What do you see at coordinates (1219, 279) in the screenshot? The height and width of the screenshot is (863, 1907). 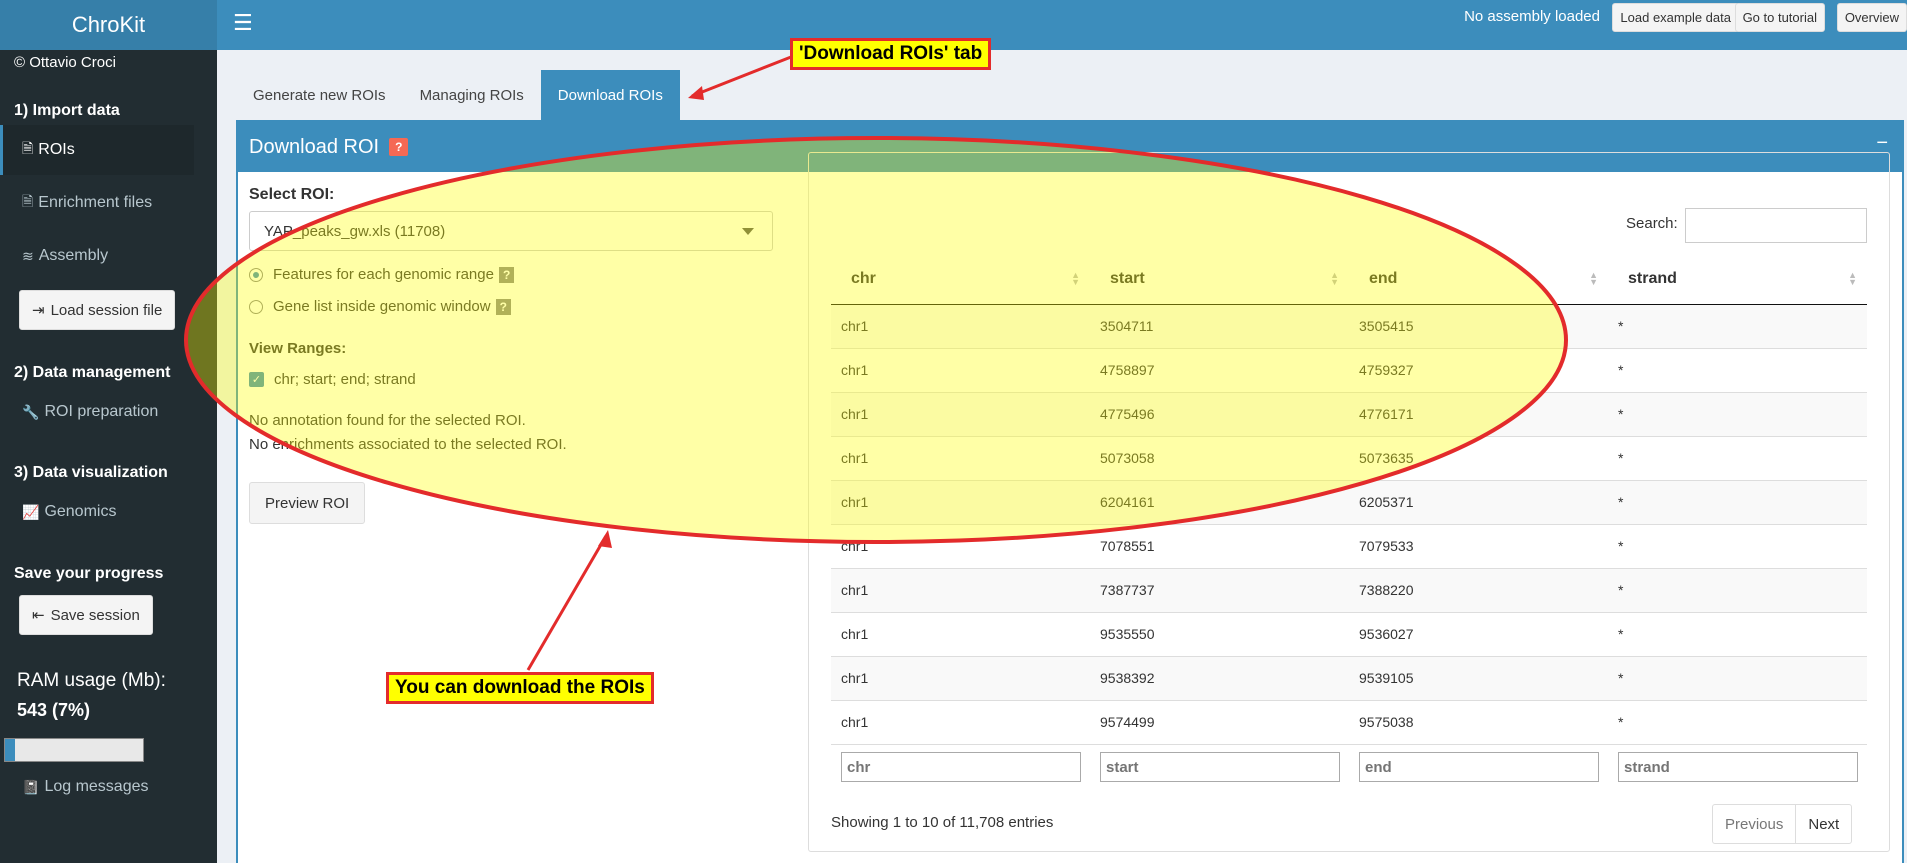 I see `column-header-start: start ▲ ▼` at bounding box center [1219, 279].